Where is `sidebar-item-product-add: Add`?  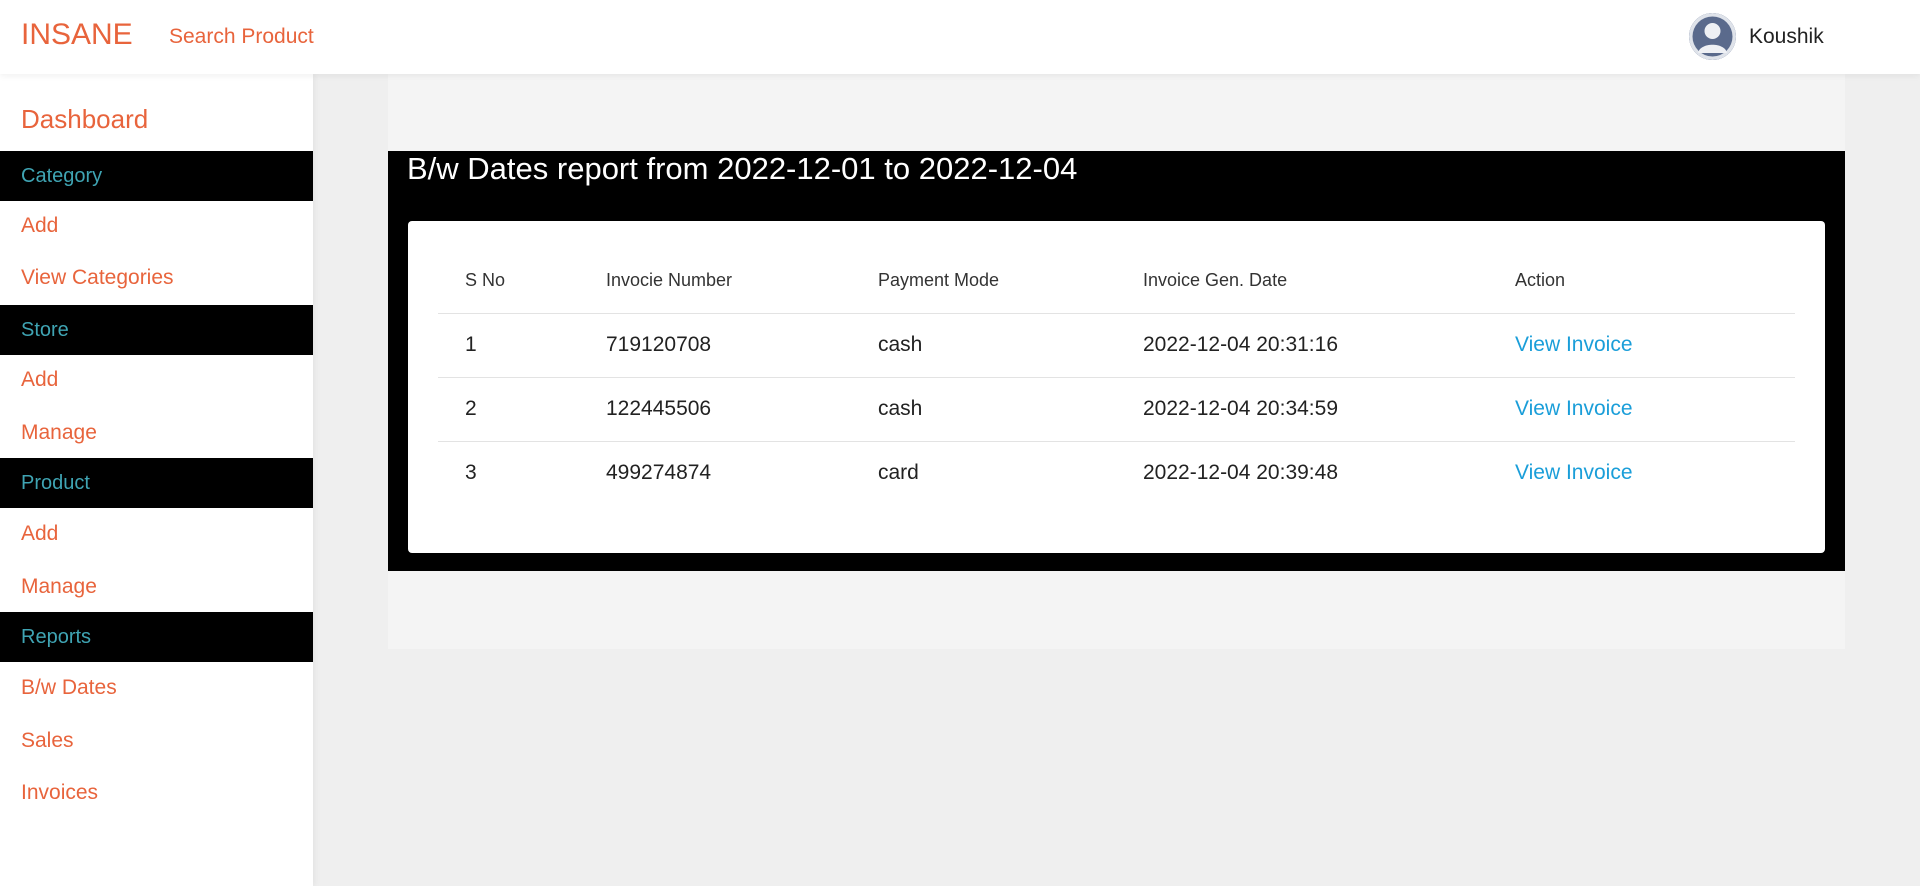 sidebar-item-product-add: Add is located at coordinates (39, 534).